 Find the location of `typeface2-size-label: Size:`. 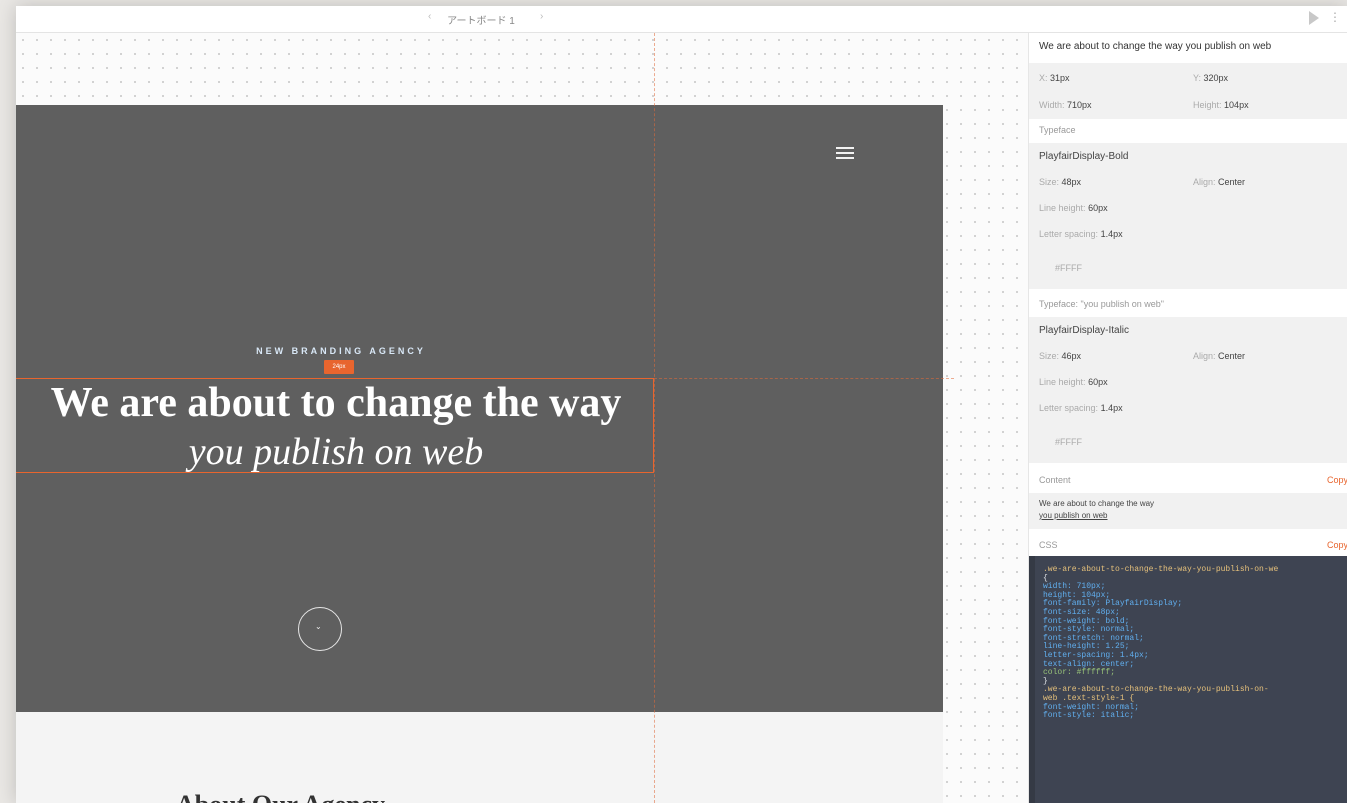

typeface2-size-label: Size: is located at coordinates (1049, 356).